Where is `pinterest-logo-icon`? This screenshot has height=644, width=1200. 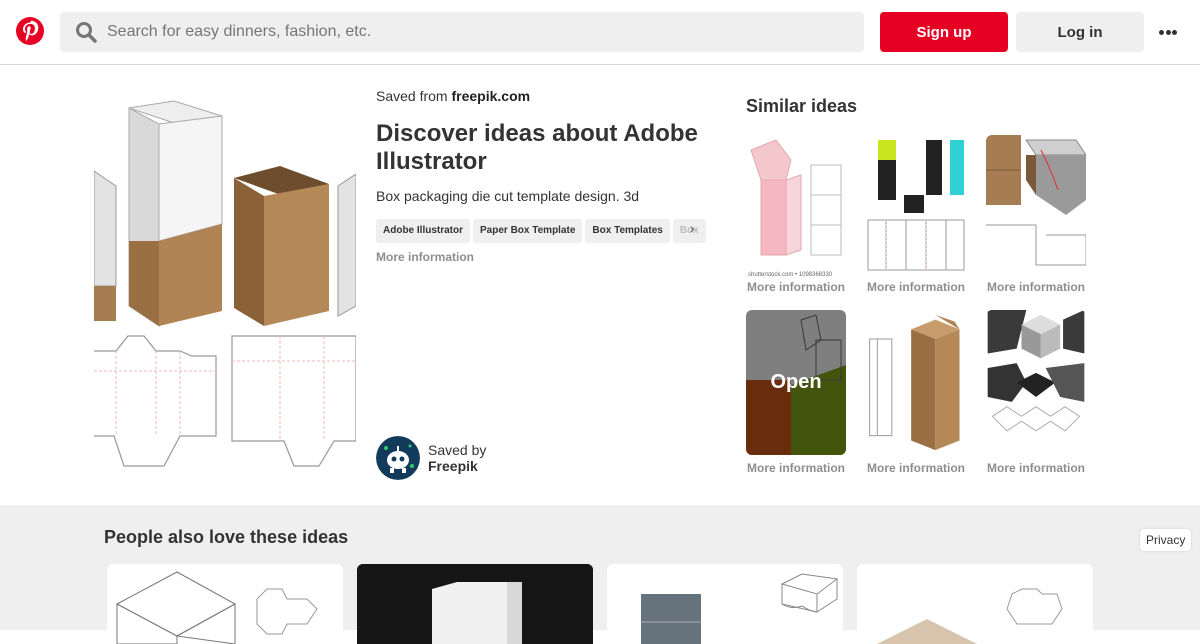 pinterest-logo-icon is located at coordinates (30, 31).